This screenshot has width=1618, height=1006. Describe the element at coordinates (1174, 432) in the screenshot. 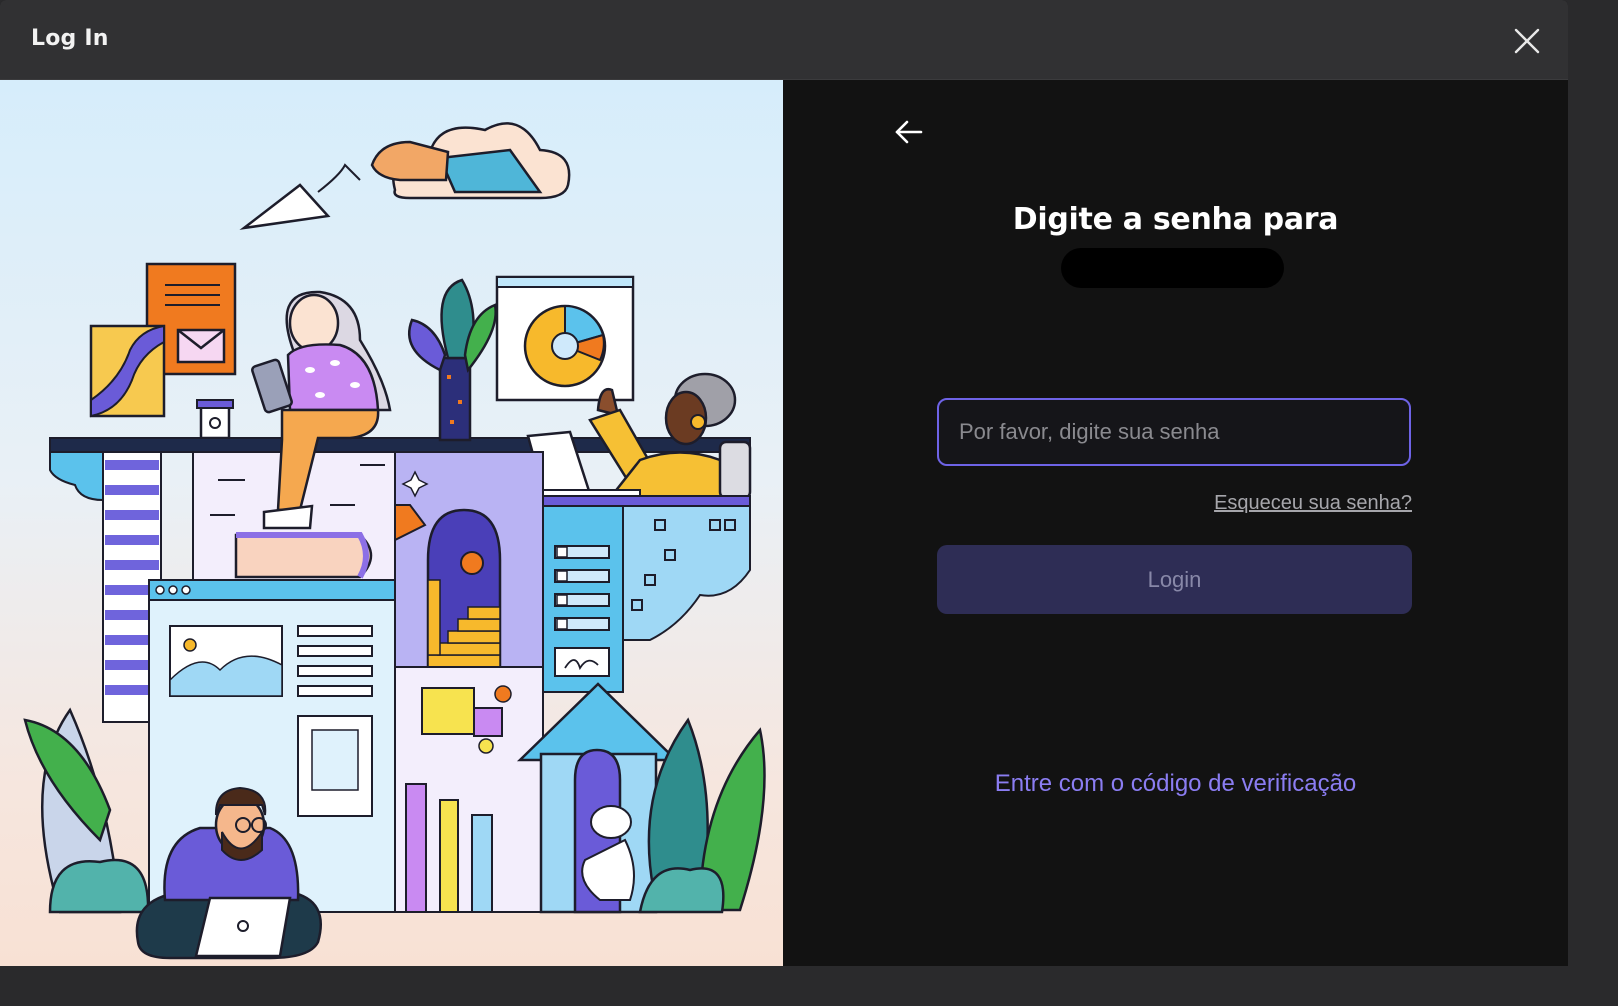

I see `password-input` at that location.